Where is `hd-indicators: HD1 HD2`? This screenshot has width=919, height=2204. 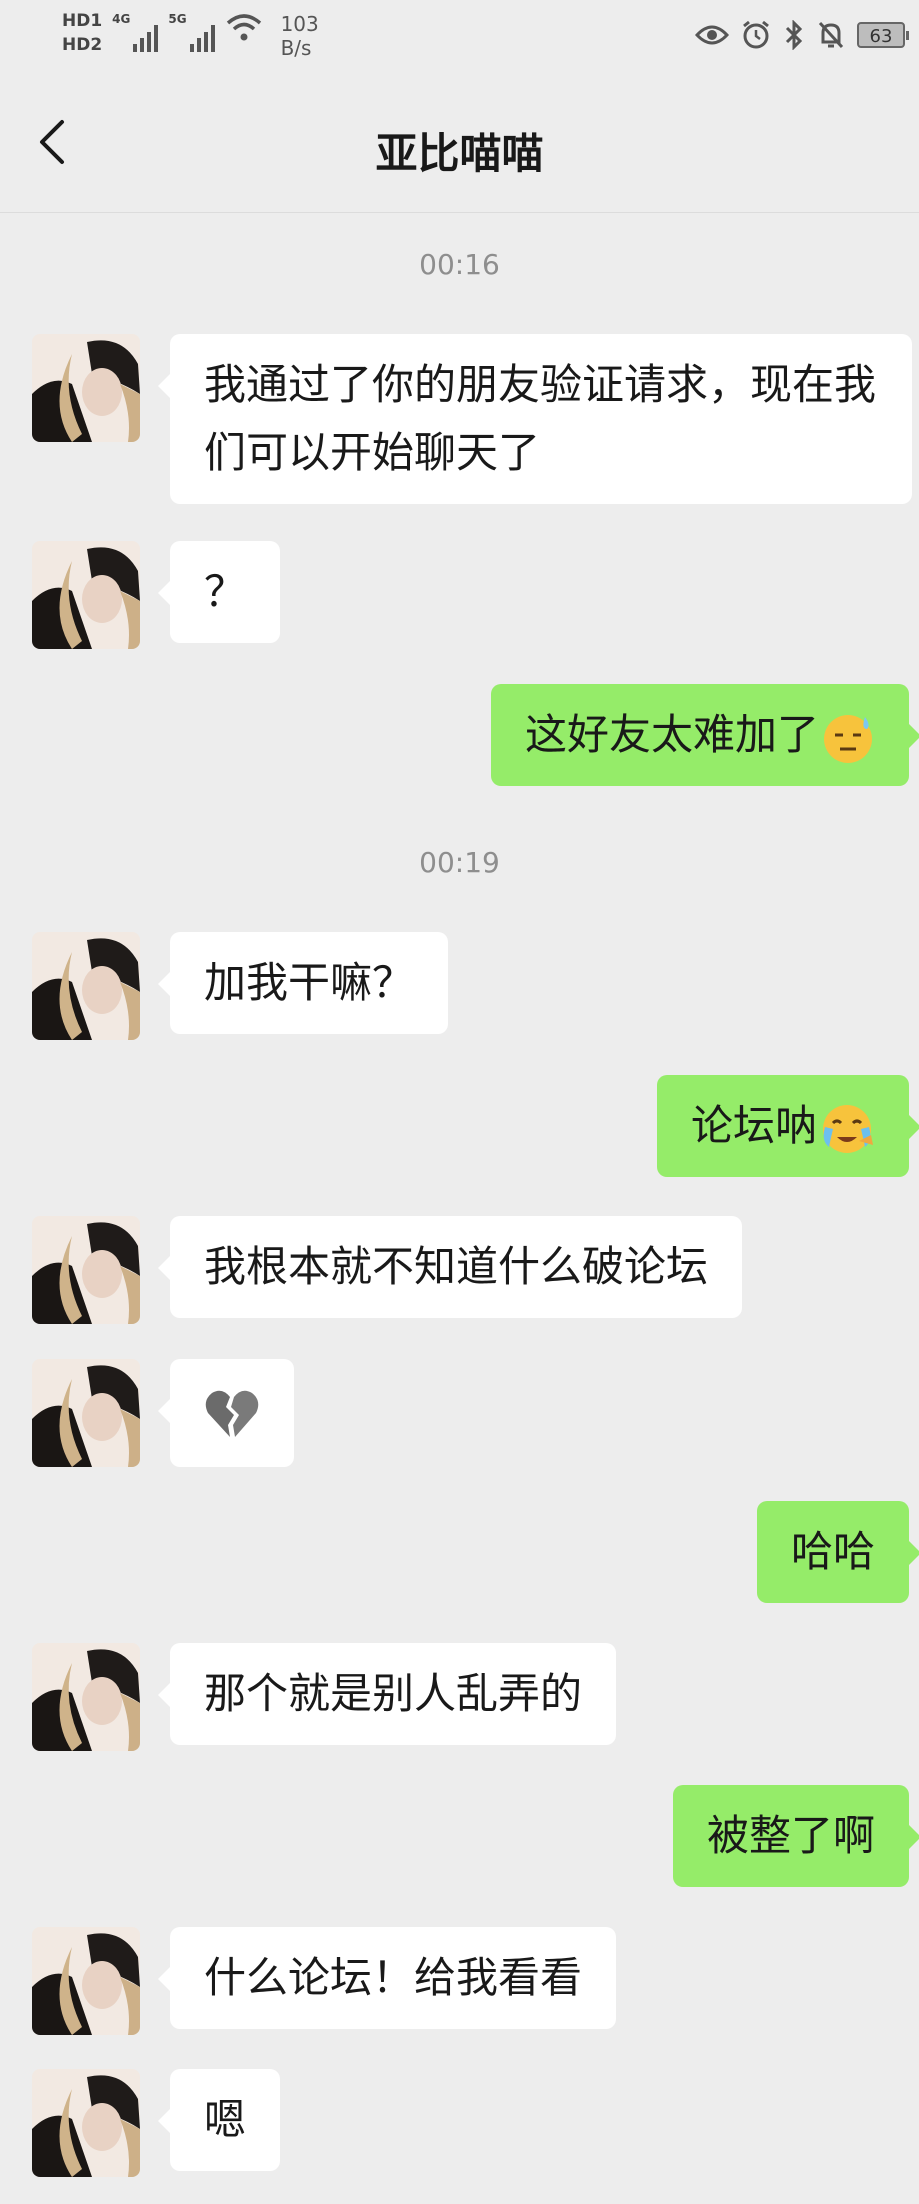 hd-indicators: HD1 HD2 is located at coordinates (82, 33).